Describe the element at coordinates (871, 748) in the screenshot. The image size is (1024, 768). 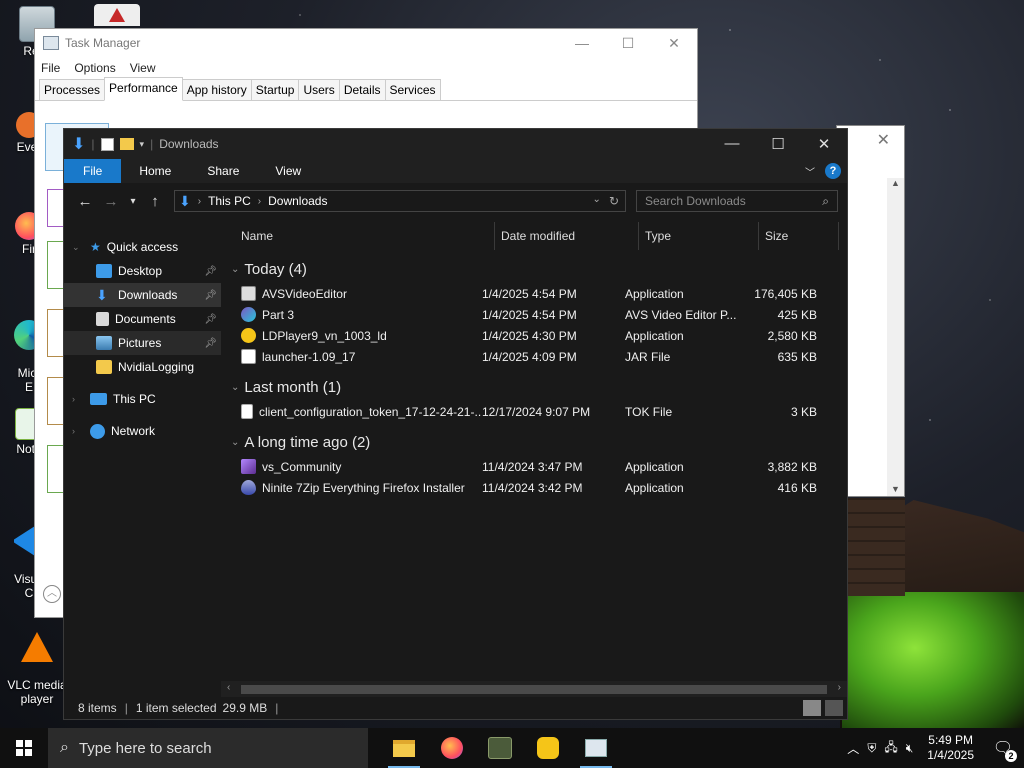
I see `security-icon: ⛨` at that location.